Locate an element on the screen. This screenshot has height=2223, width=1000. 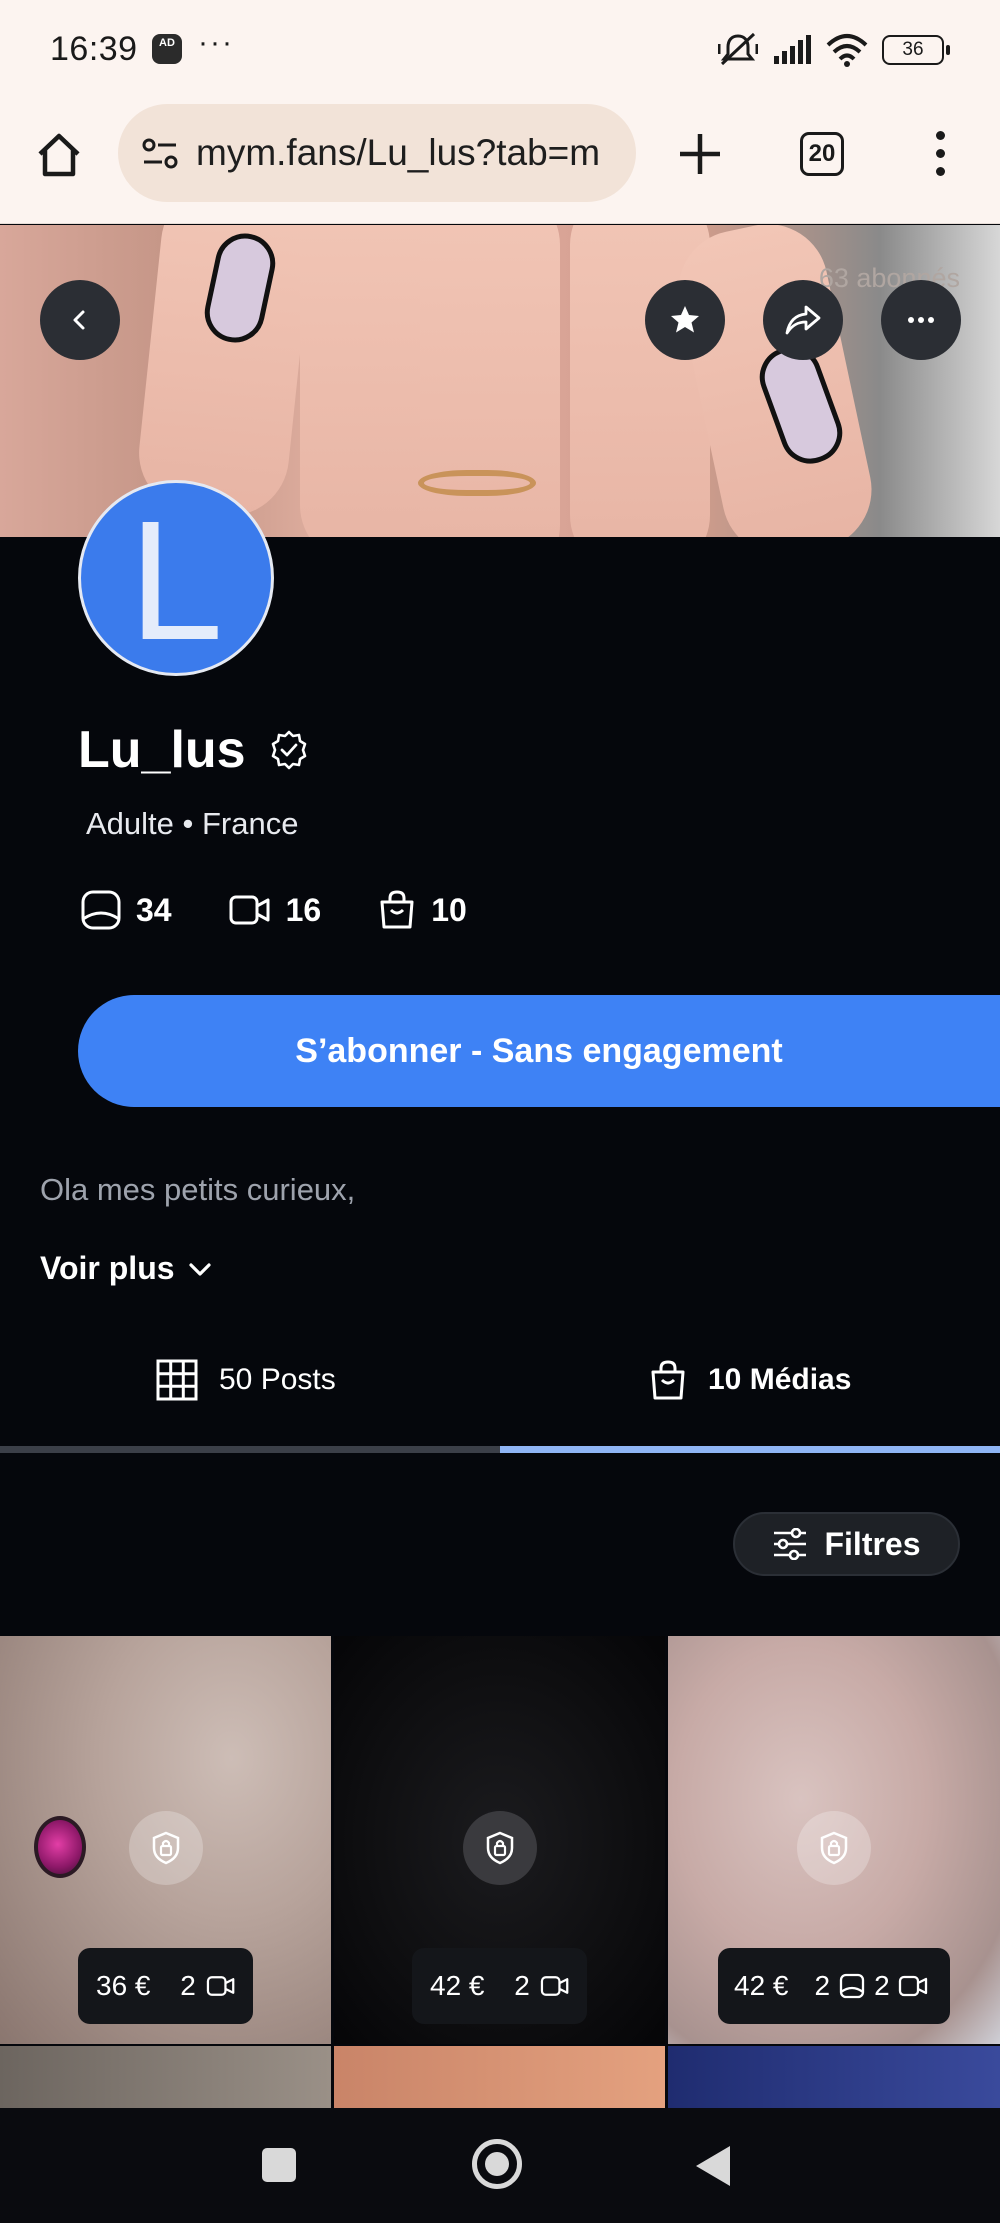
wifi-icon is located at coordinates (847, 50).